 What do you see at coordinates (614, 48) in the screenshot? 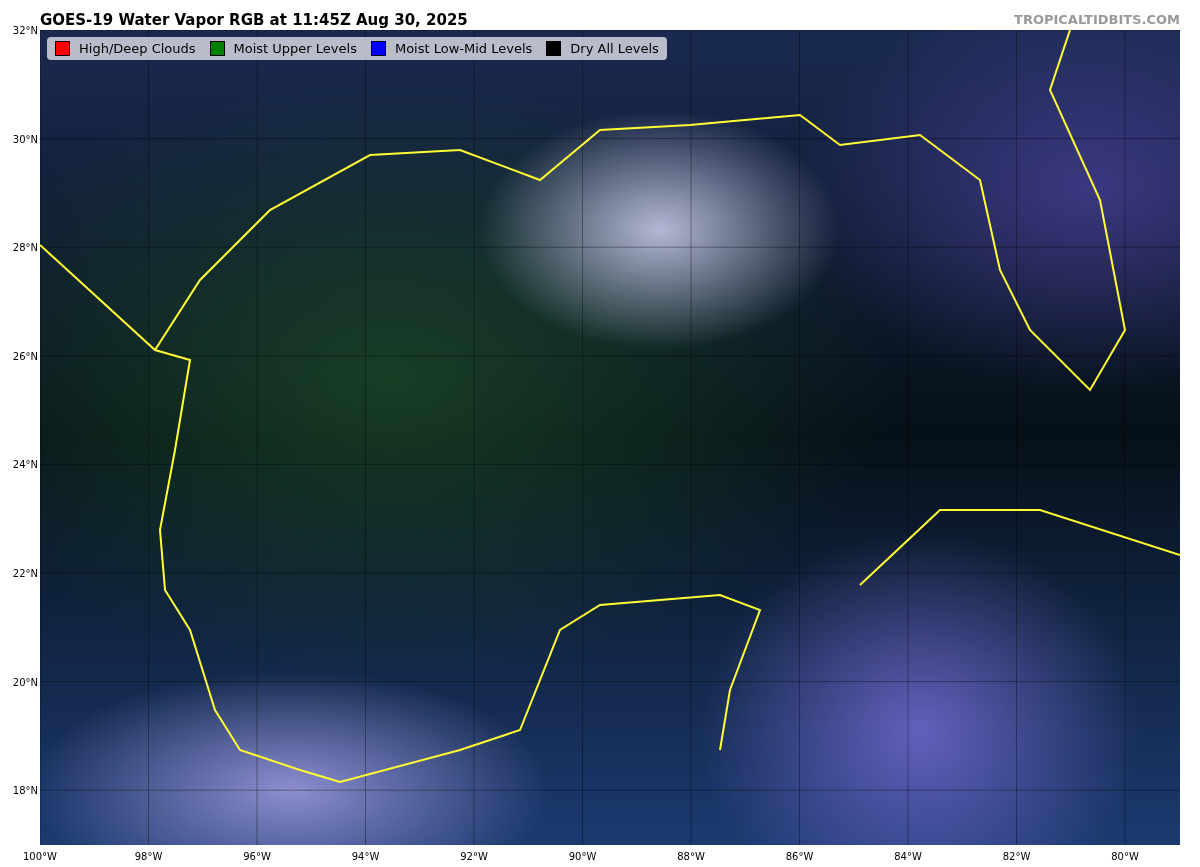
I see `legend-label: Dry All Levels` at bounding box center [614, 48].